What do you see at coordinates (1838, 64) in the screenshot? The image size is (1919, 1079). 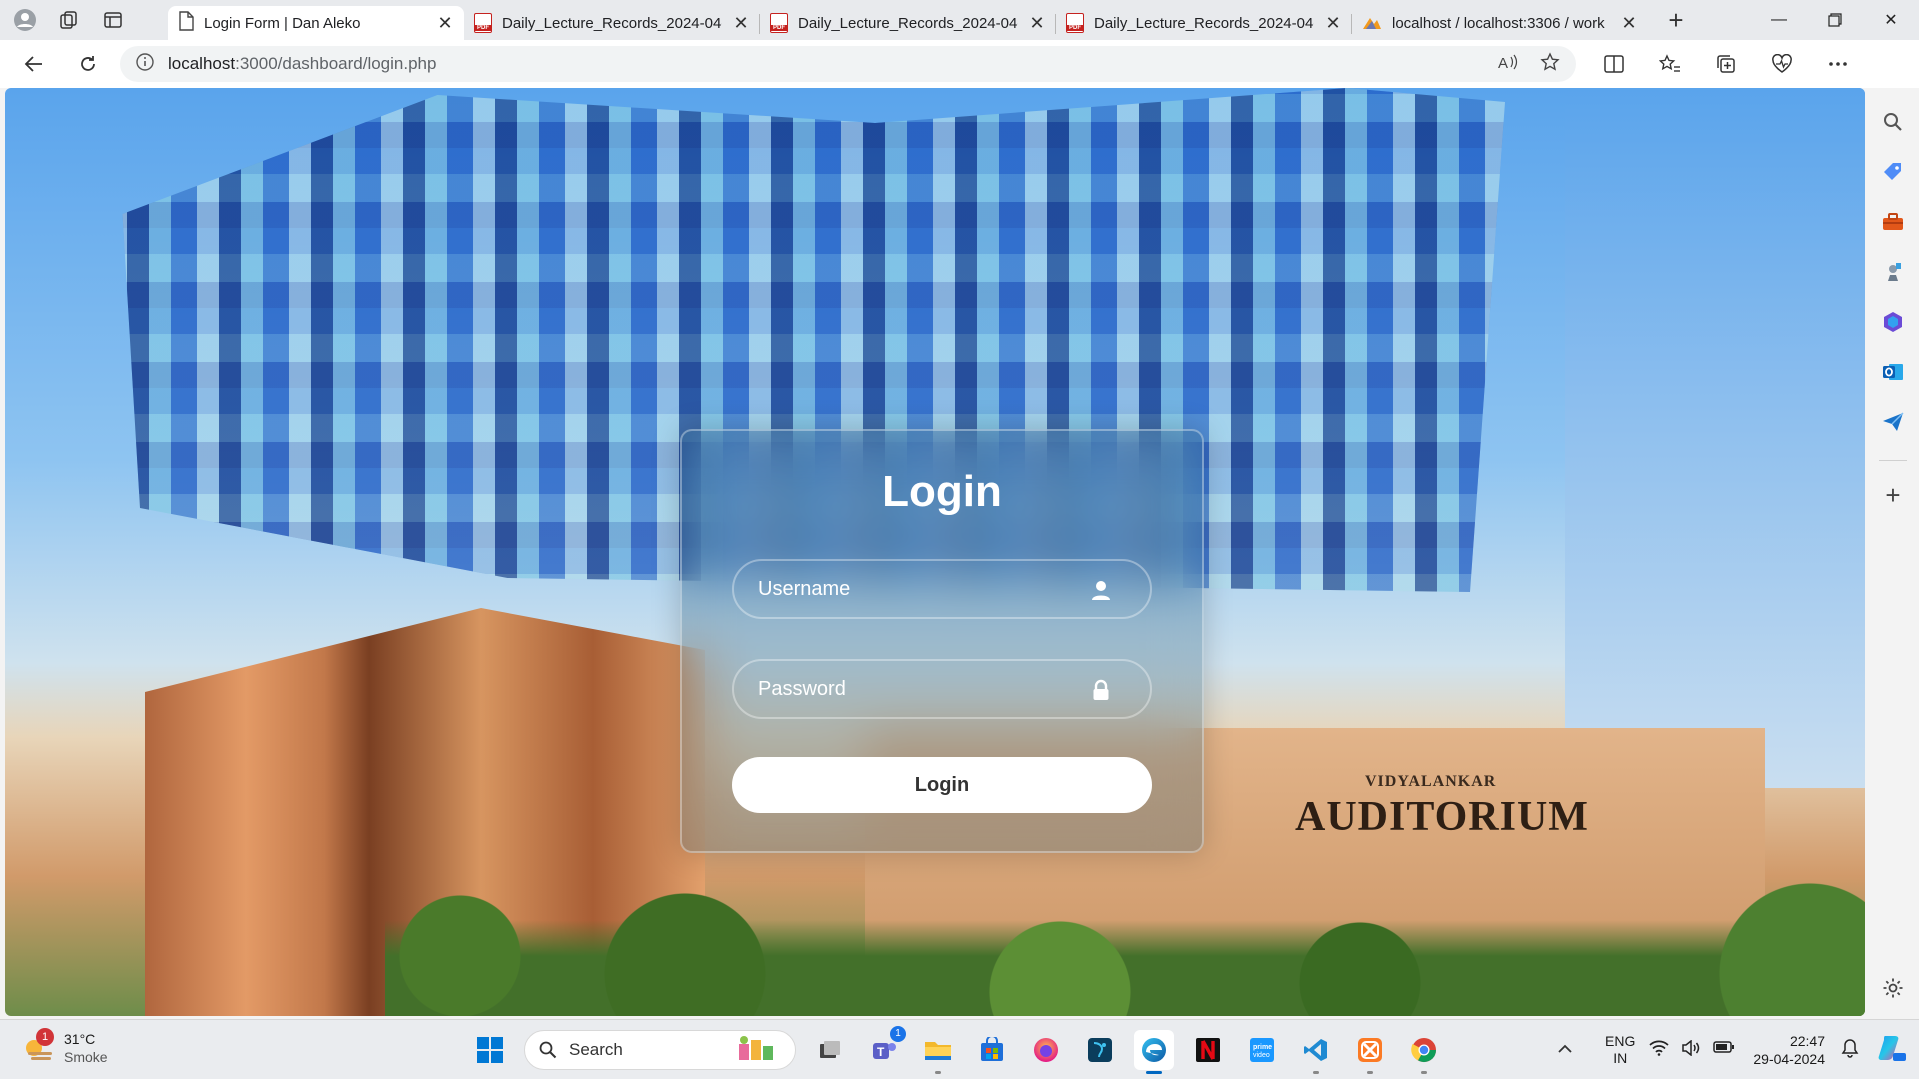 I see `more-options-icon` at bounding box center [1838, 64].